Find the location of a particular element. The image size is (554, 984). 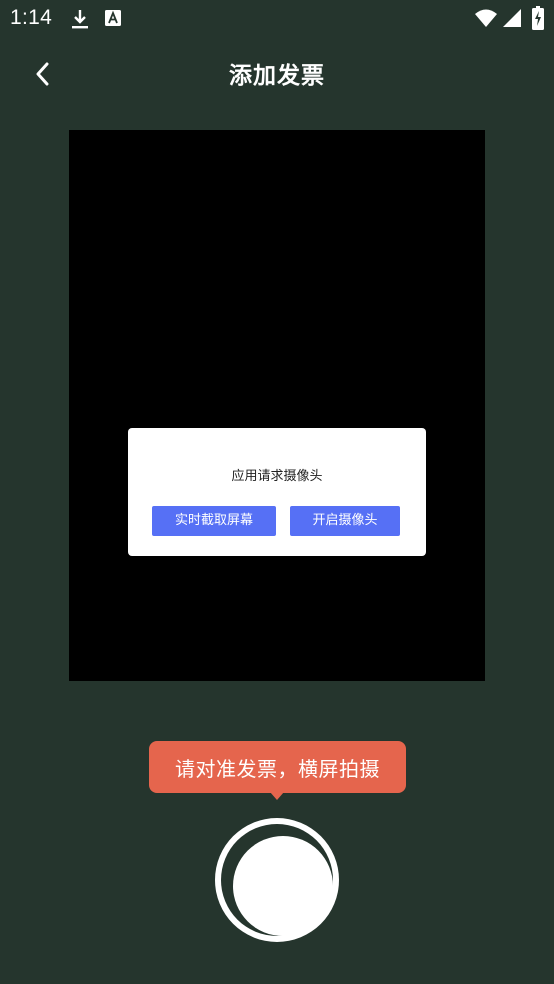

status-bar: 1:14 is located at coordinates (277, 19).